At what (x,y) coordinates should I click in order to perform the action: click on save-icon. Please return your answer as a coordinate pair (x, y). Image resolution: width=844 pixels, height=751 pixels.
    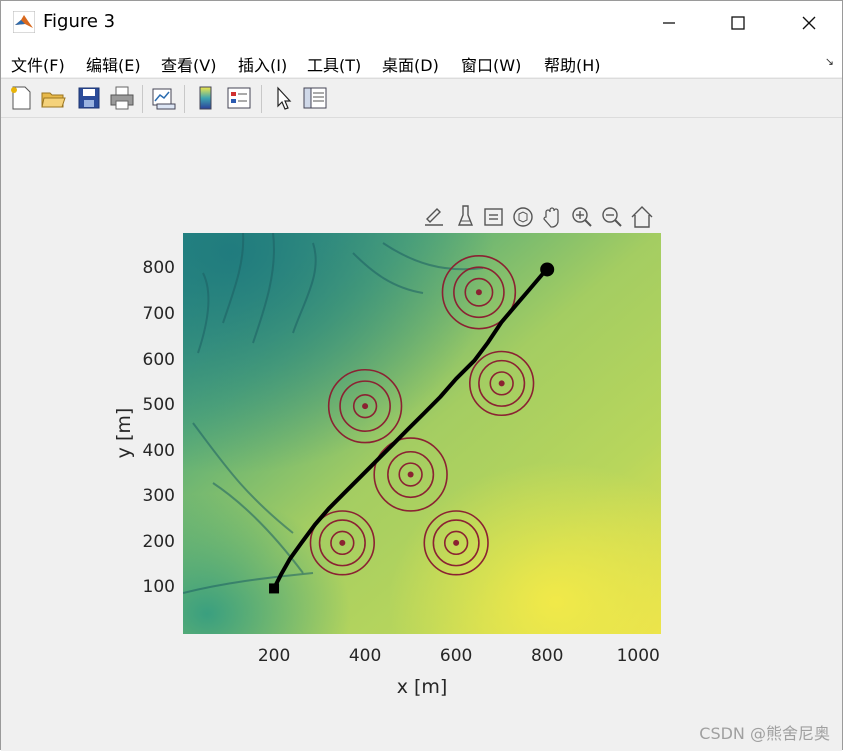
    Looking at the image, I should click on (89, 98).